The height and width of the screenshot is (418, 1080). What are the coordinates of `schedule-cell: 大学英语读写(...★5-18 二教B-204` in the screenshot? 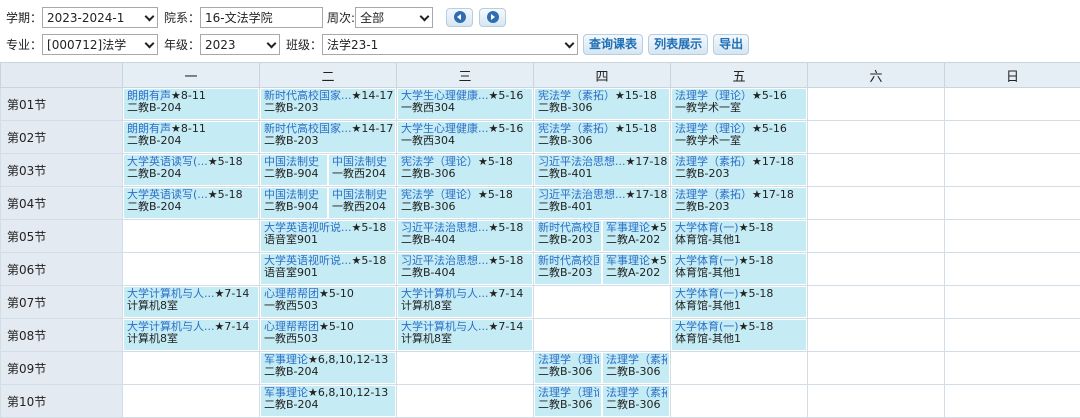 It's located at (191, 203).